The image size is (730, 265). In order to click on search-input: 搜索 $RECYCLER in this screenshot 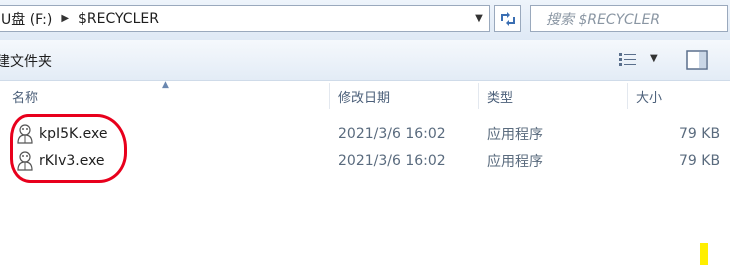, I will do `click(629, 18)`.